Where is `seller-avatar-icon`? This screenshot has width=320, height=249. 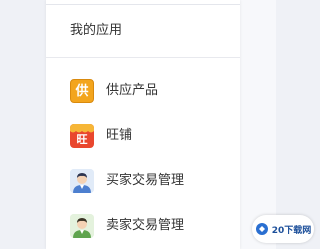
seller-avatar-icon is located at coordinates (82, 226).